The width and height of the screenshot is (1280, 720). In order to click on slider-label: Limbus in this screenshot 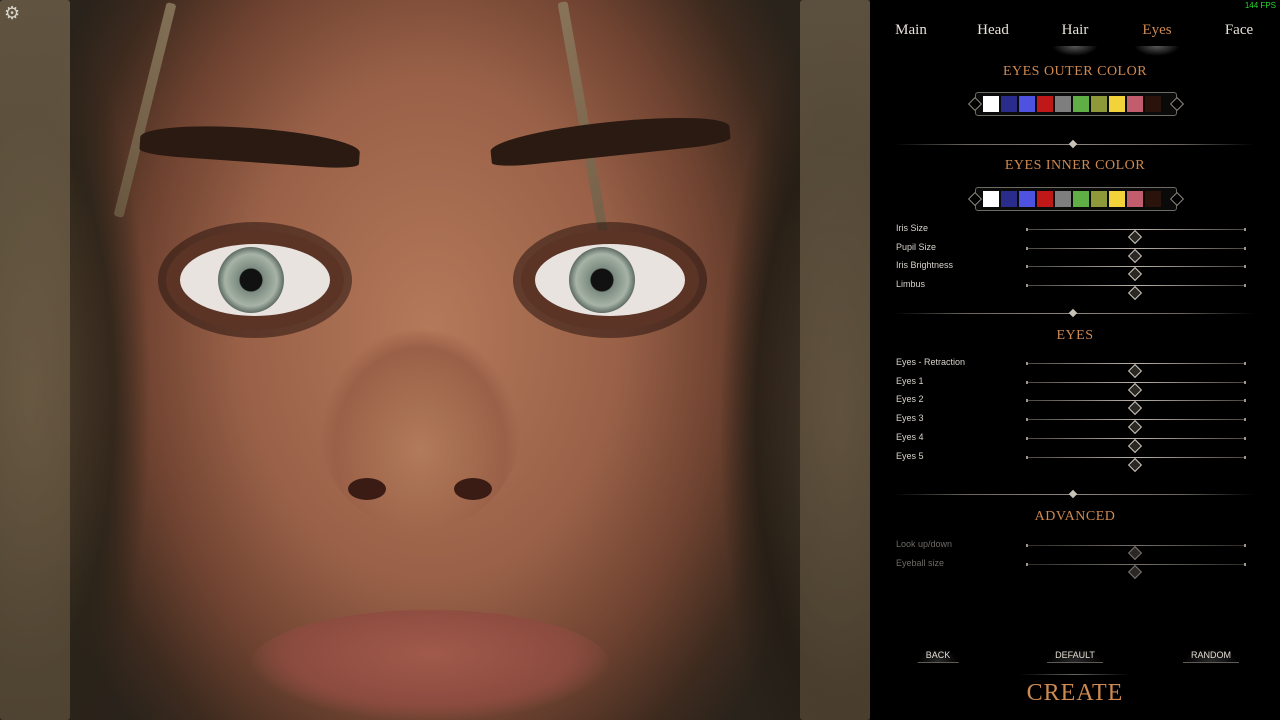, I will do `click(911, 284)`.